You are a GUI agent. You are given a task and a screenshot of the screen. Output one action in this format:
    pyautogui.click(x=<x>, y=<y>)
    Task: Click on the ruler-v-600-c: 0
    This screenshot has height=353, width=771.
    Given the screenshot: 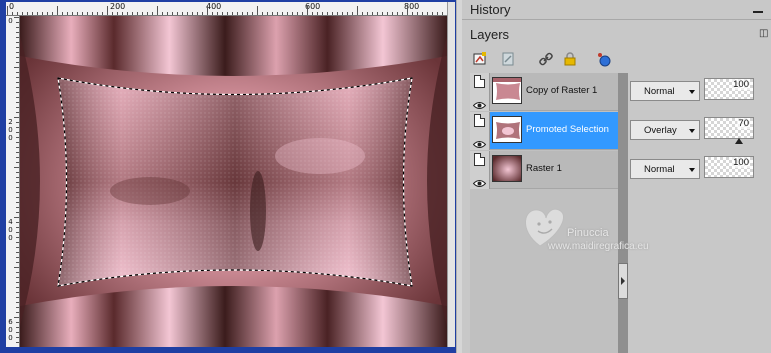 What is the action you would take?
    pyautogui.click(x=10, y=338)
    